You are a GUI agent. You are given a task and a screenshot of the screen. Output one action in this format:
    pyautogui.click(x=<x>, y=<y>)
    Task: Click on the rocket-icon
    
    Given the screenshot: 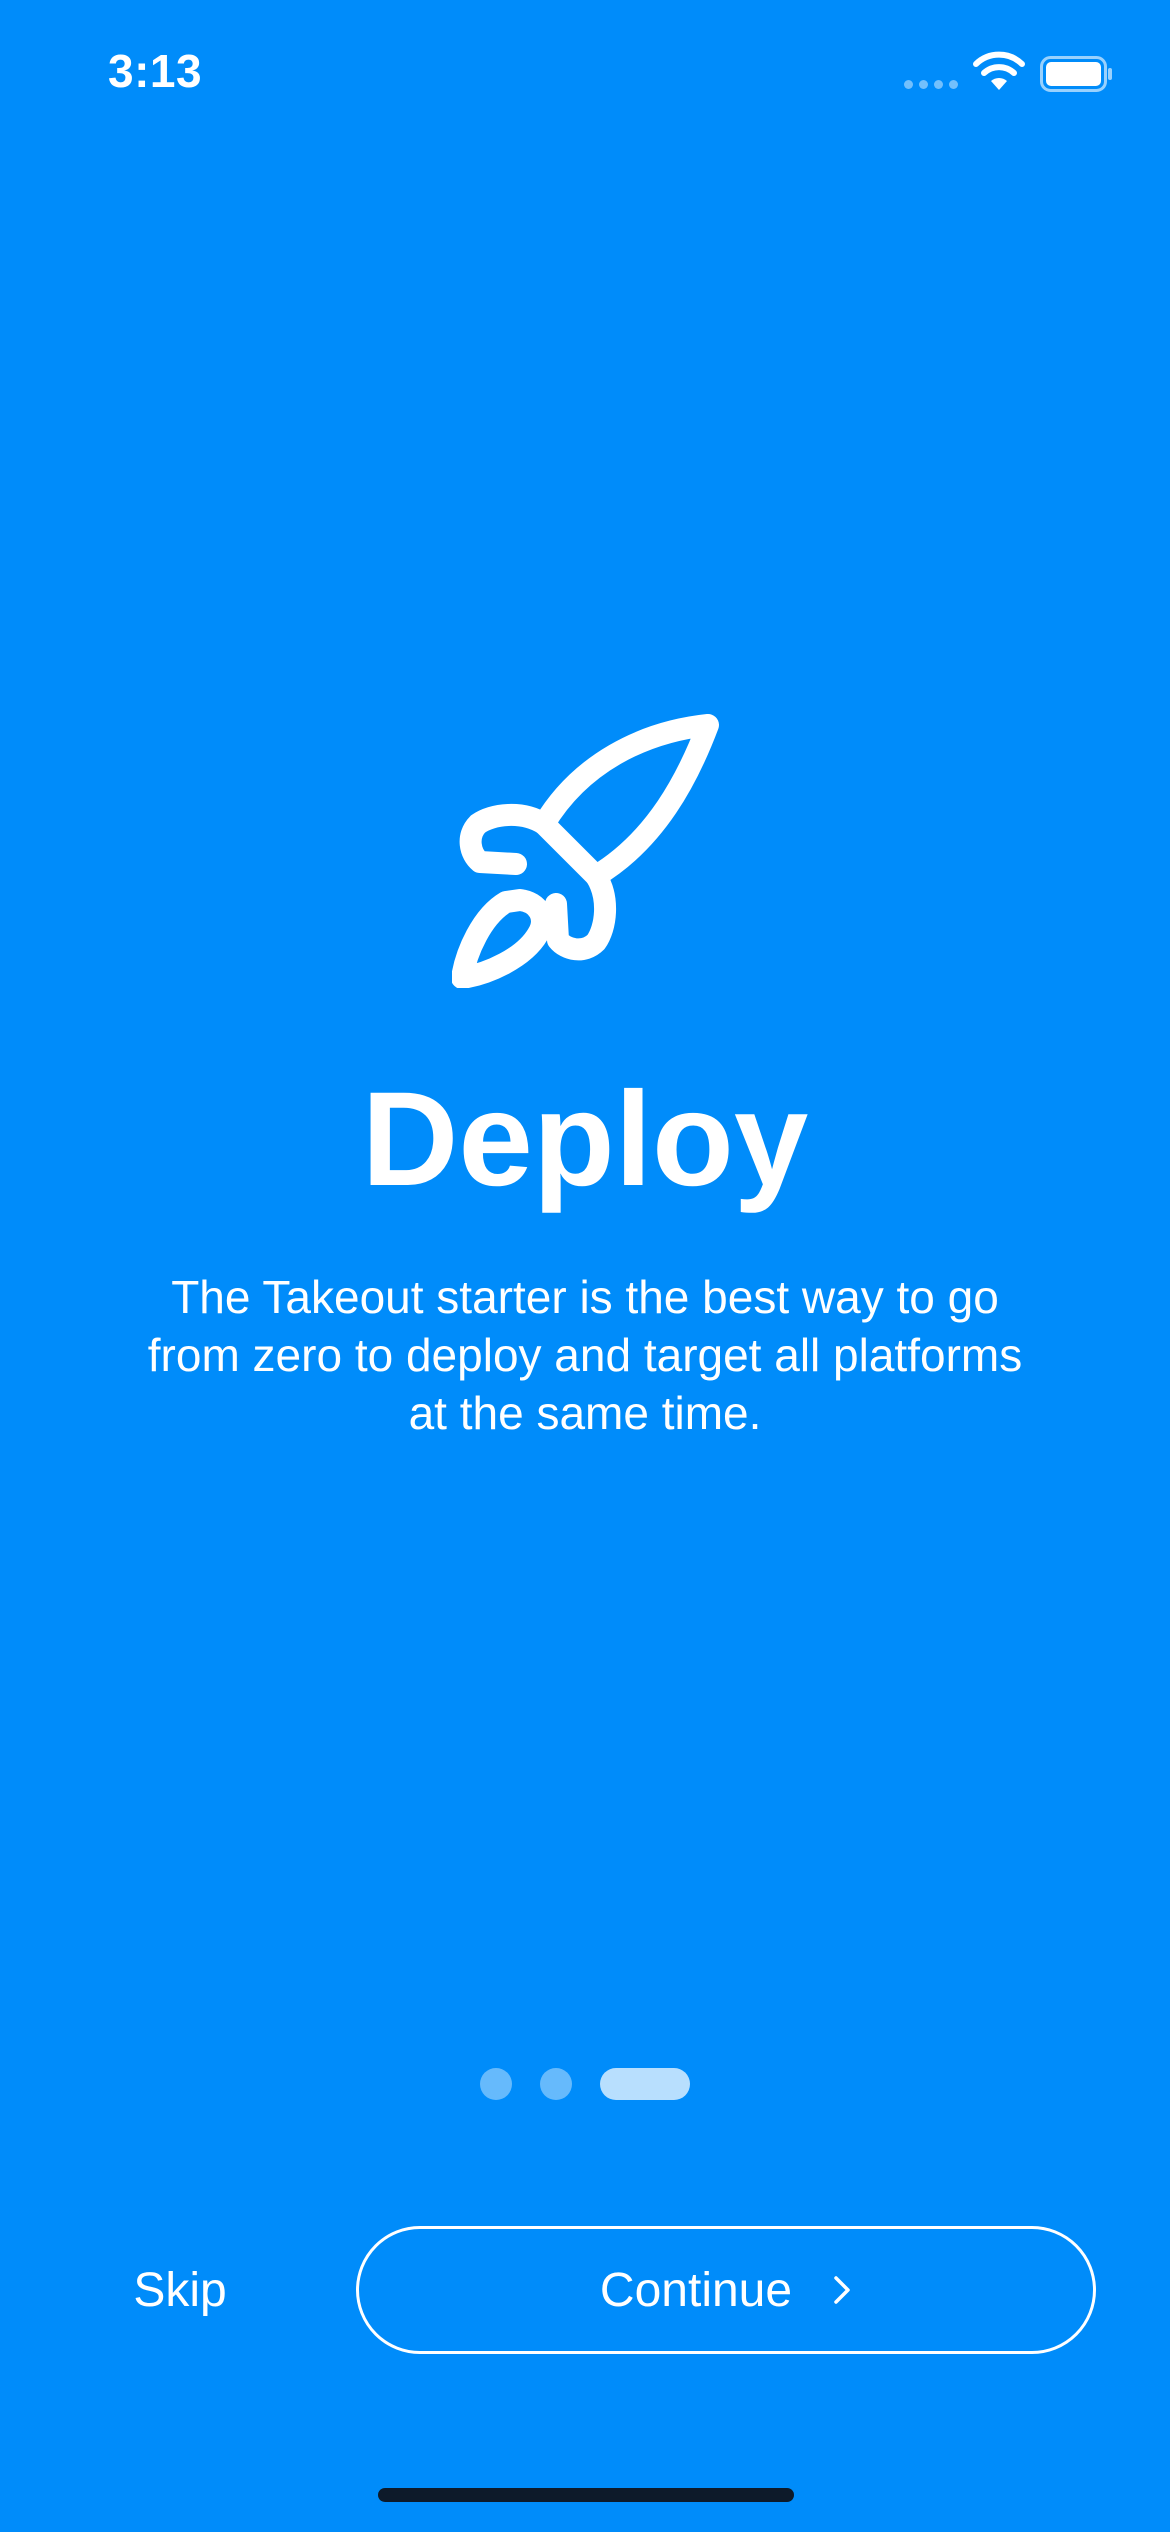 What is the action you would take?
    pyautogui.click(x=585, y=851)
    